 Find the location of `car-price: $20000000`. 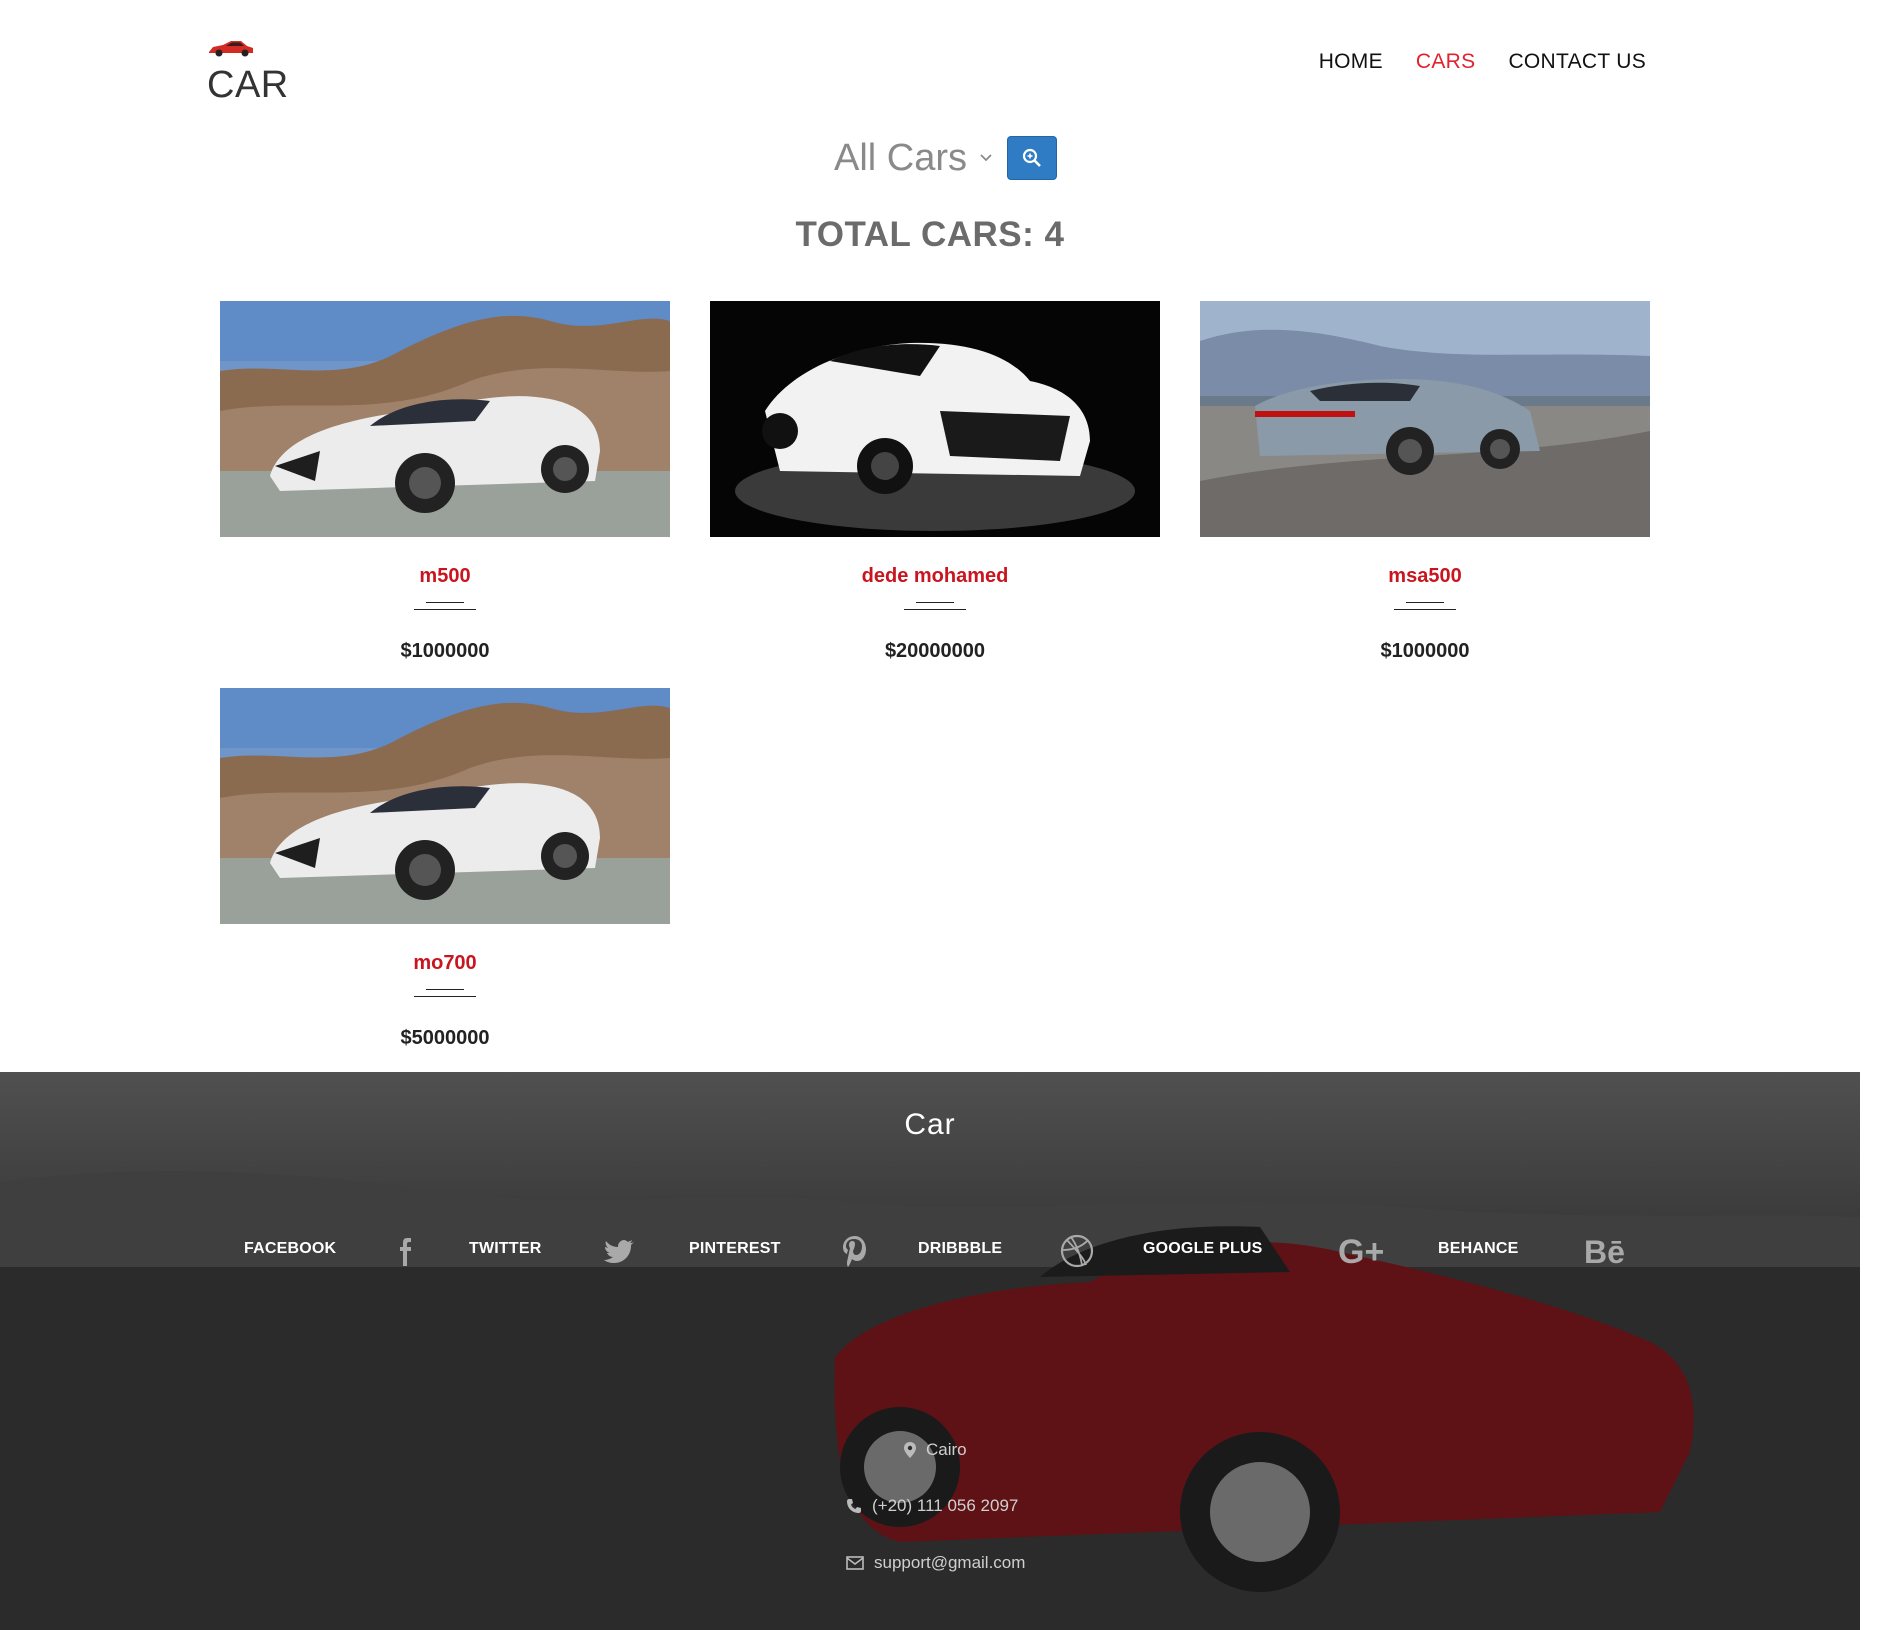

car-price: $20000000 is located at coordinates (935, 651).